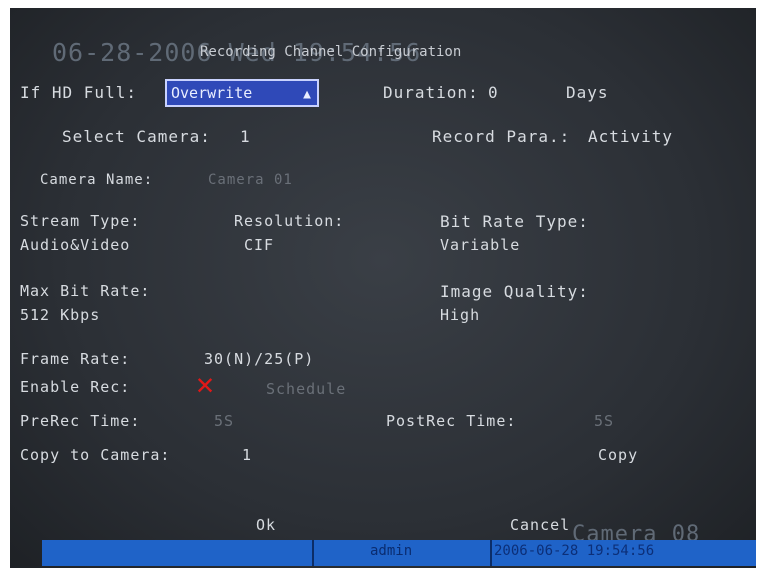 The width and height of the screenshot is (764, 578). I want to click on record-para-label: Record Para.:, so click(501, 136).